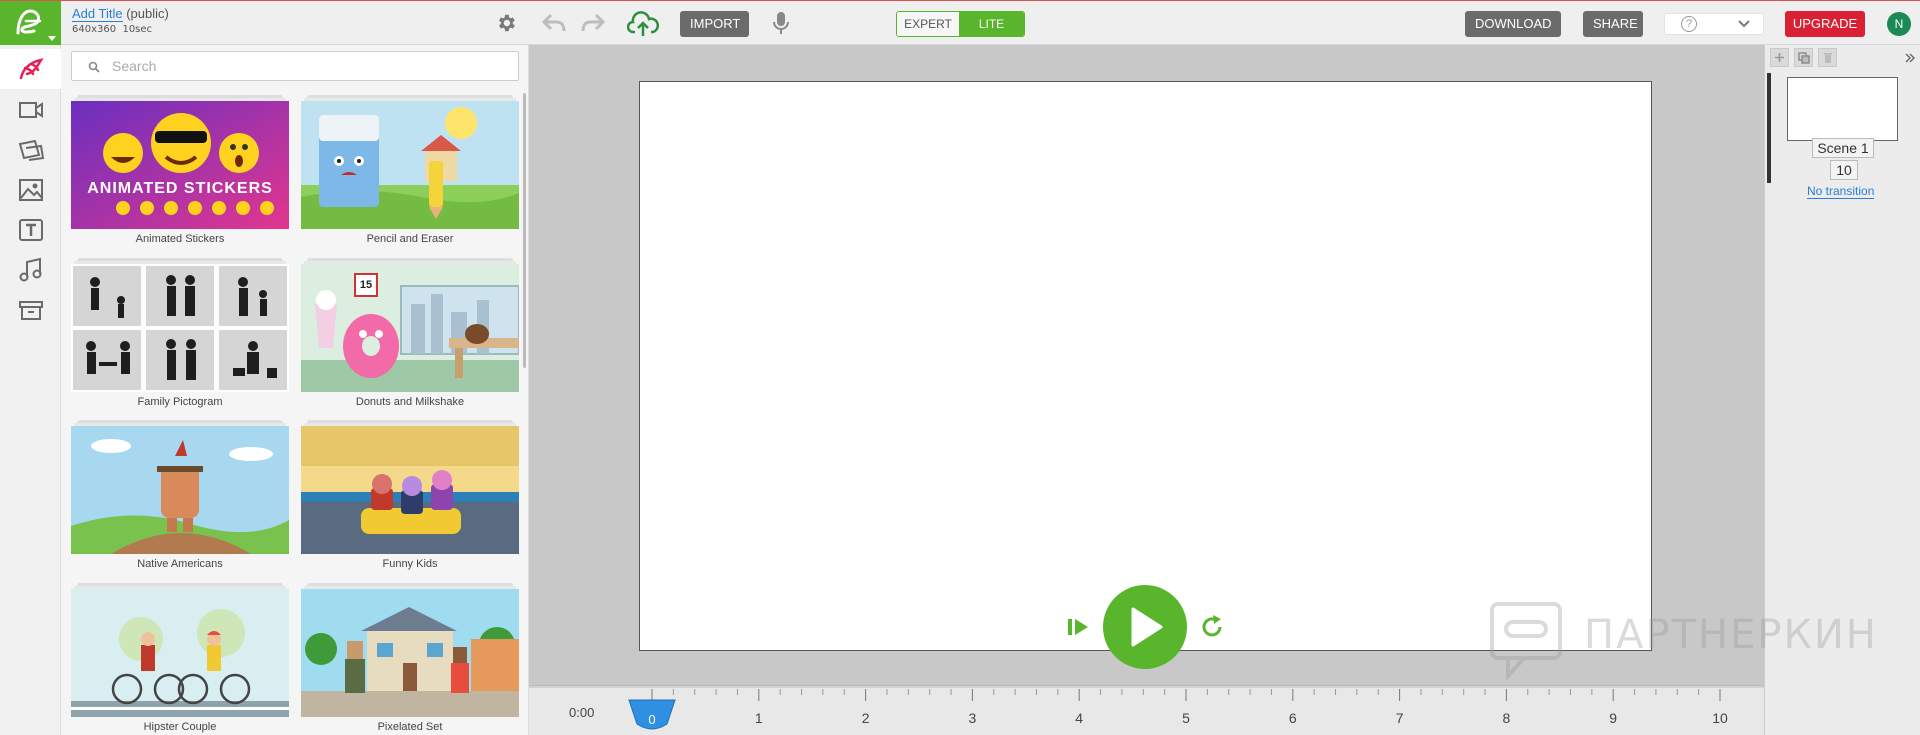 Image resolution: width=1920 pixels, height=735 pixels. I want to click on template-card-native-americans: Native Americans, so click(180, 495).